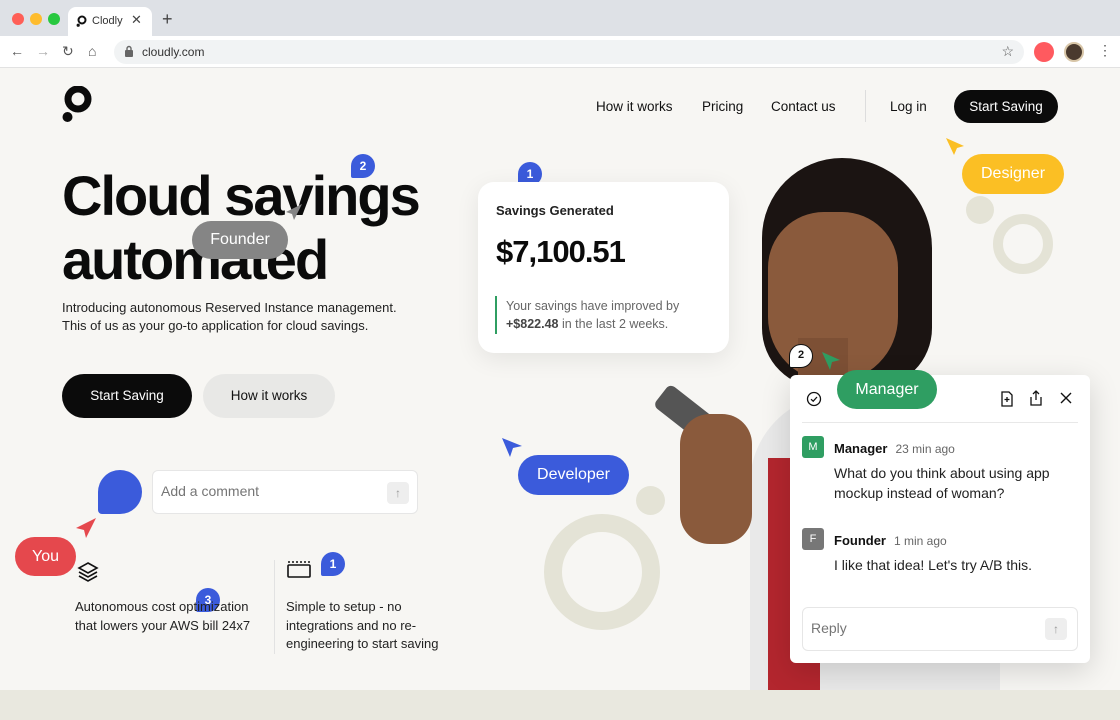 The width and height of the screenshot is (1120, 720). I want to click on share-icon, so click(1036, 398).